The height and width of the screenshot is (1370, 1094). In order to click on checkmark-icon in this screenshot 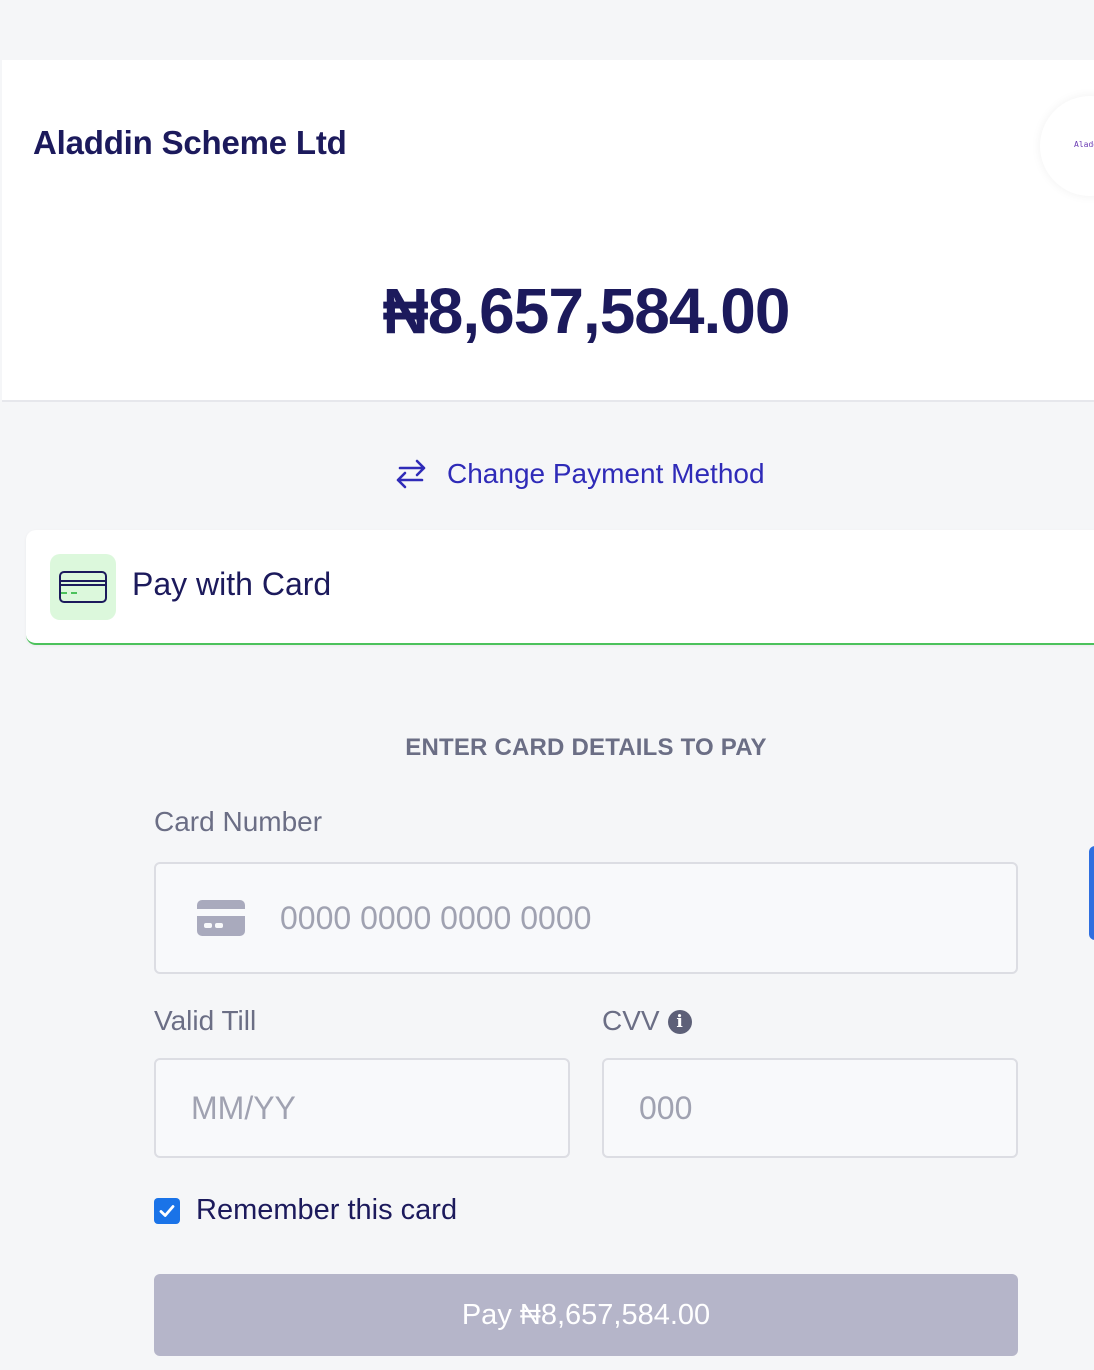, I will do `click(167, 1210)`.